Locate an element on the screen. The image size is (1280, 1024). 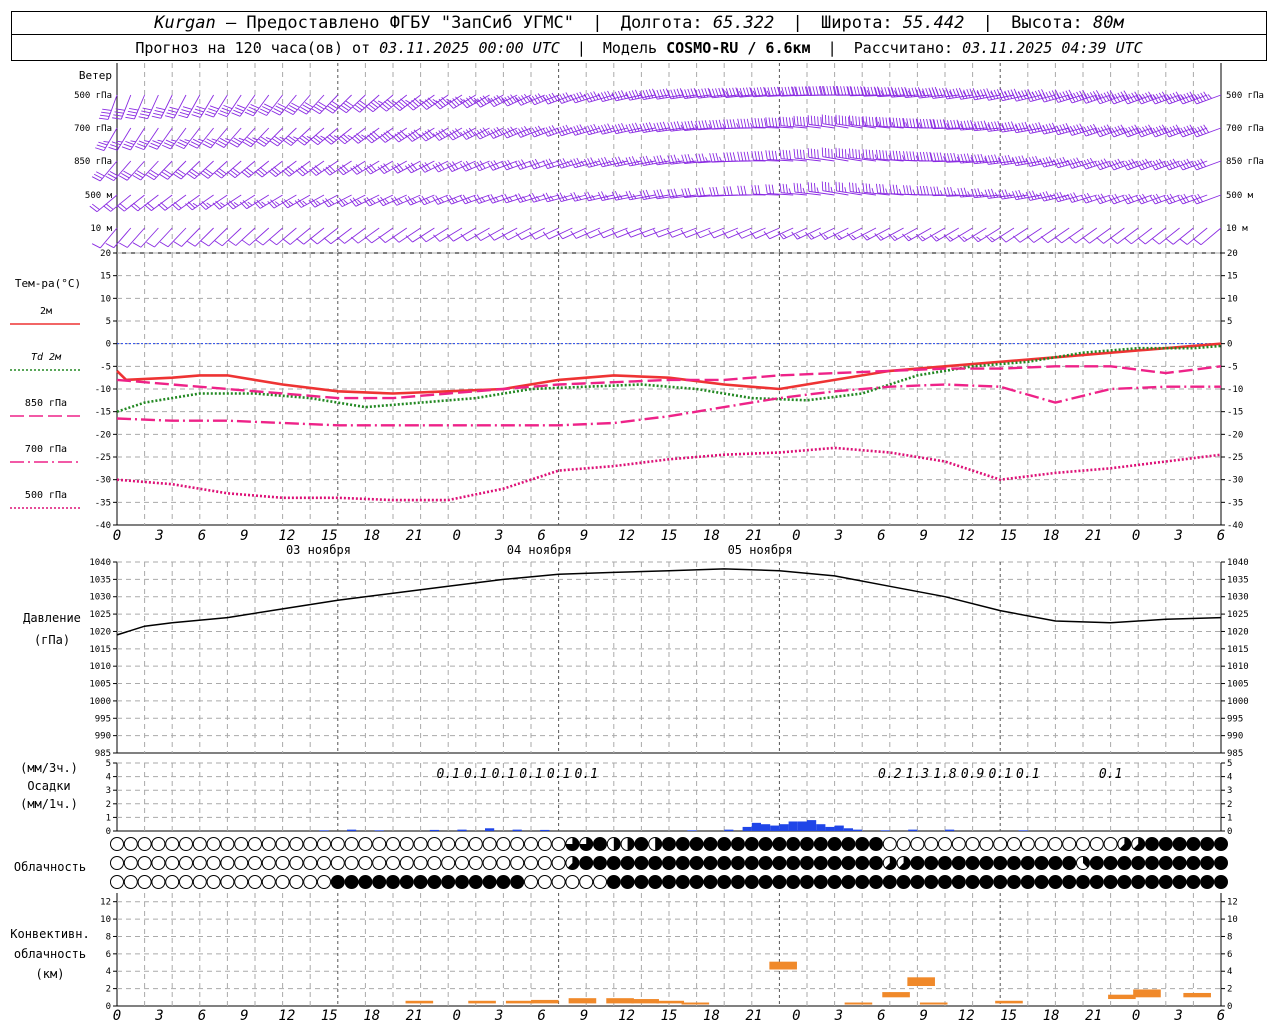
x-tick-label: 15 is located at coordinates (669, 536).